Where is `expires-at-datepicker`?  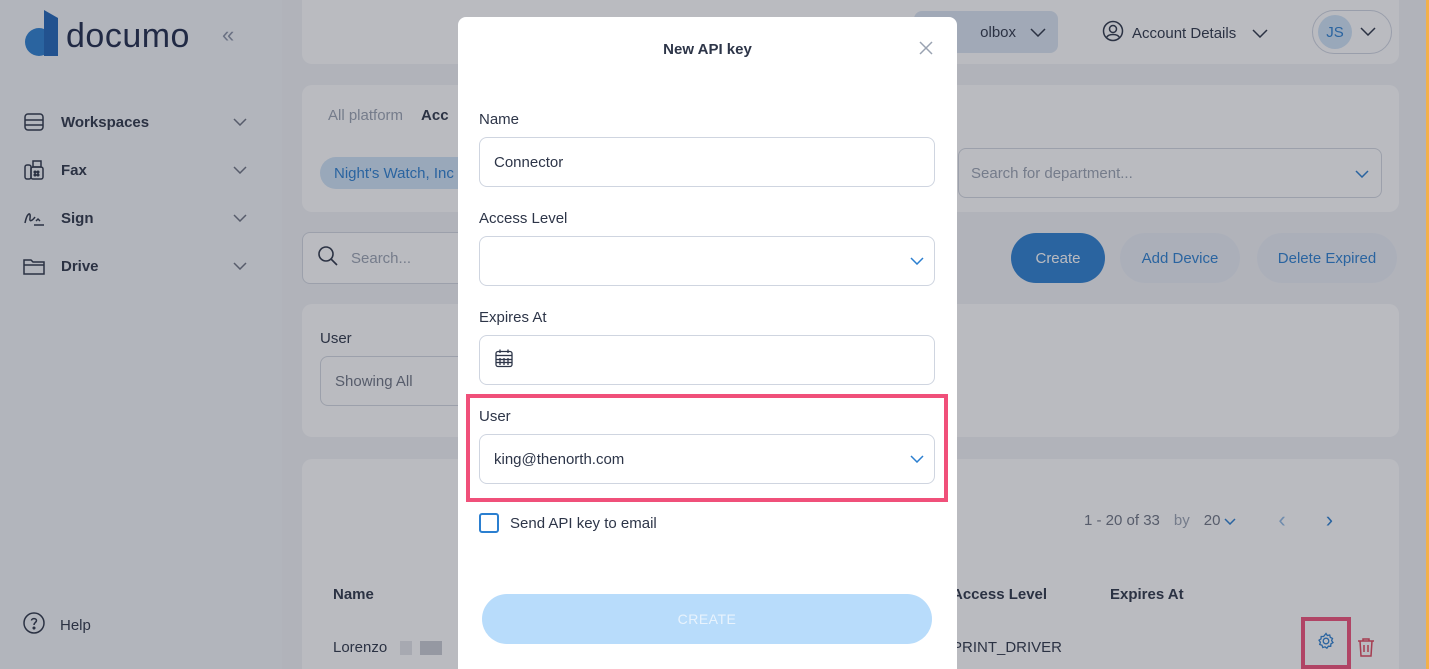 expires-at-datepicker is located at coordinates (707, 360).